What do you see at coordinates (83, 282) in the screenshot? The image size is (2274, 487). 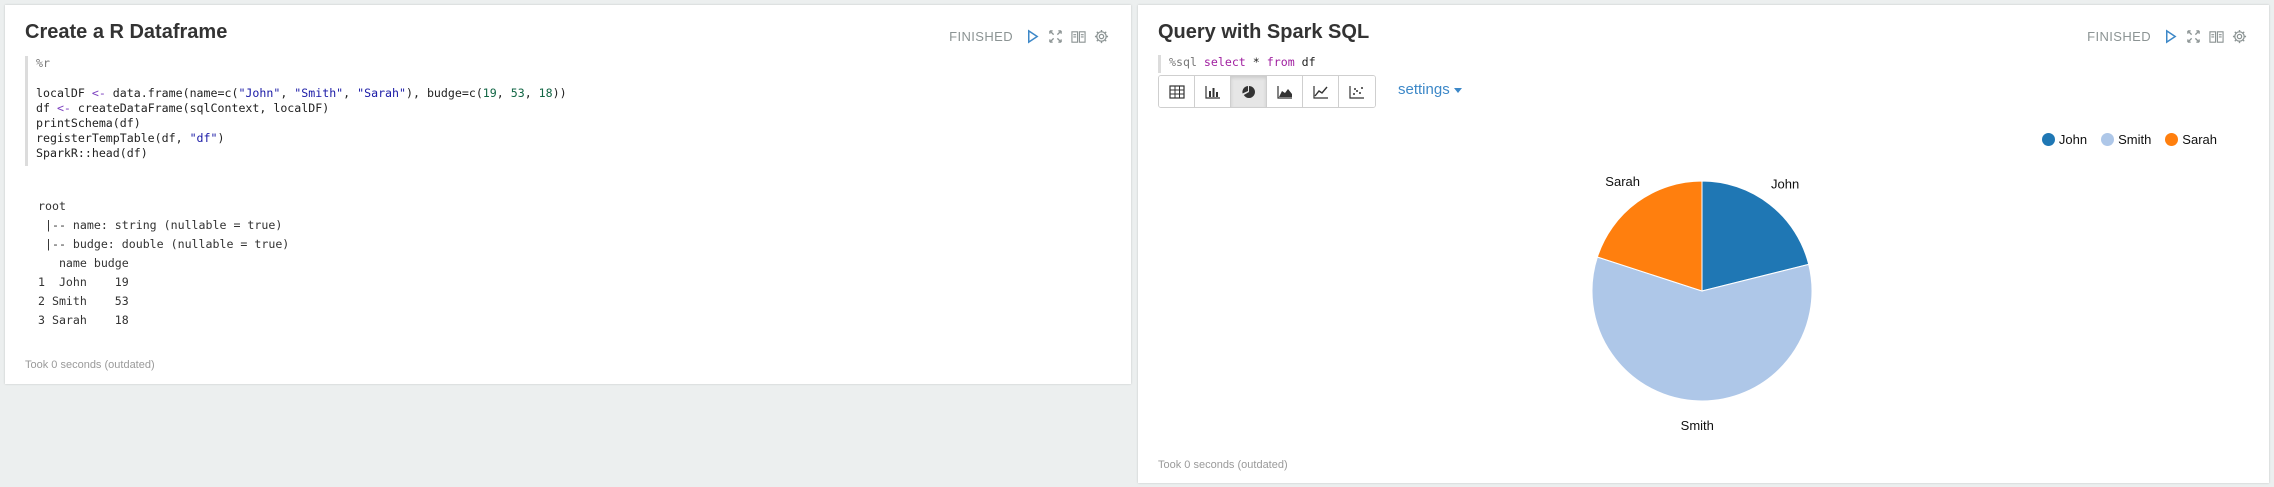 I see `output-line: 1 John 19` at bounding box center [83, 282].